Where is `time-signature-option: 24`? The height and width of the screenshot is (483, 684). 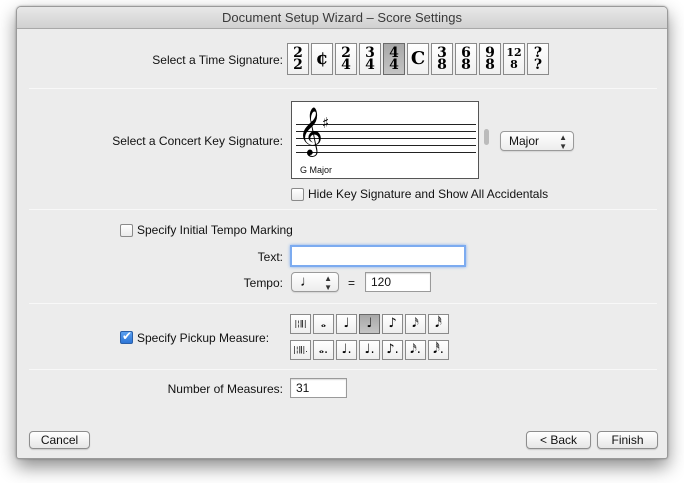 time-signature-option: 24 is located at coordinates (346, 59).